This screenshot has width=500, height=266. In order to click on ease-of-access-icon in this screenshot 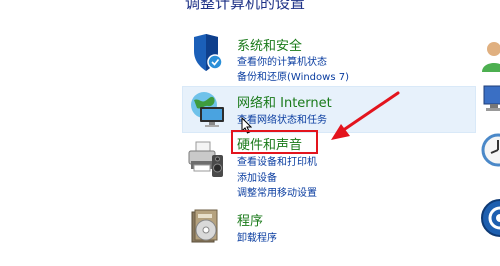, I will do `click(490, 218)`.